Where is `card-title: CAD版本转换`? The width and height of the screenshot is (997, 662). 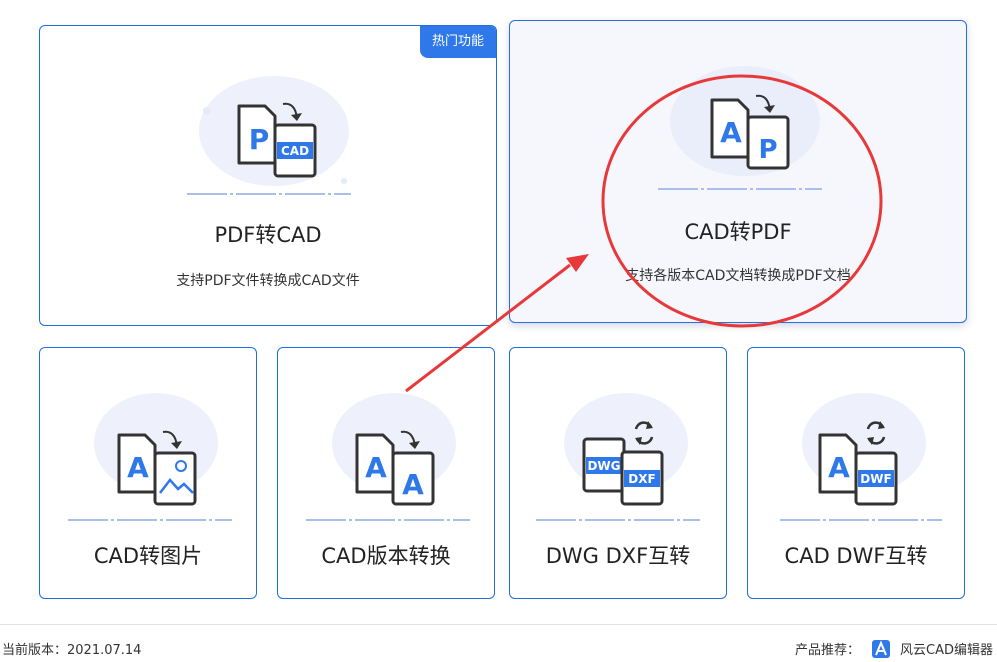
card-title: CAD版本转换 is located at coordinates (386, 556).